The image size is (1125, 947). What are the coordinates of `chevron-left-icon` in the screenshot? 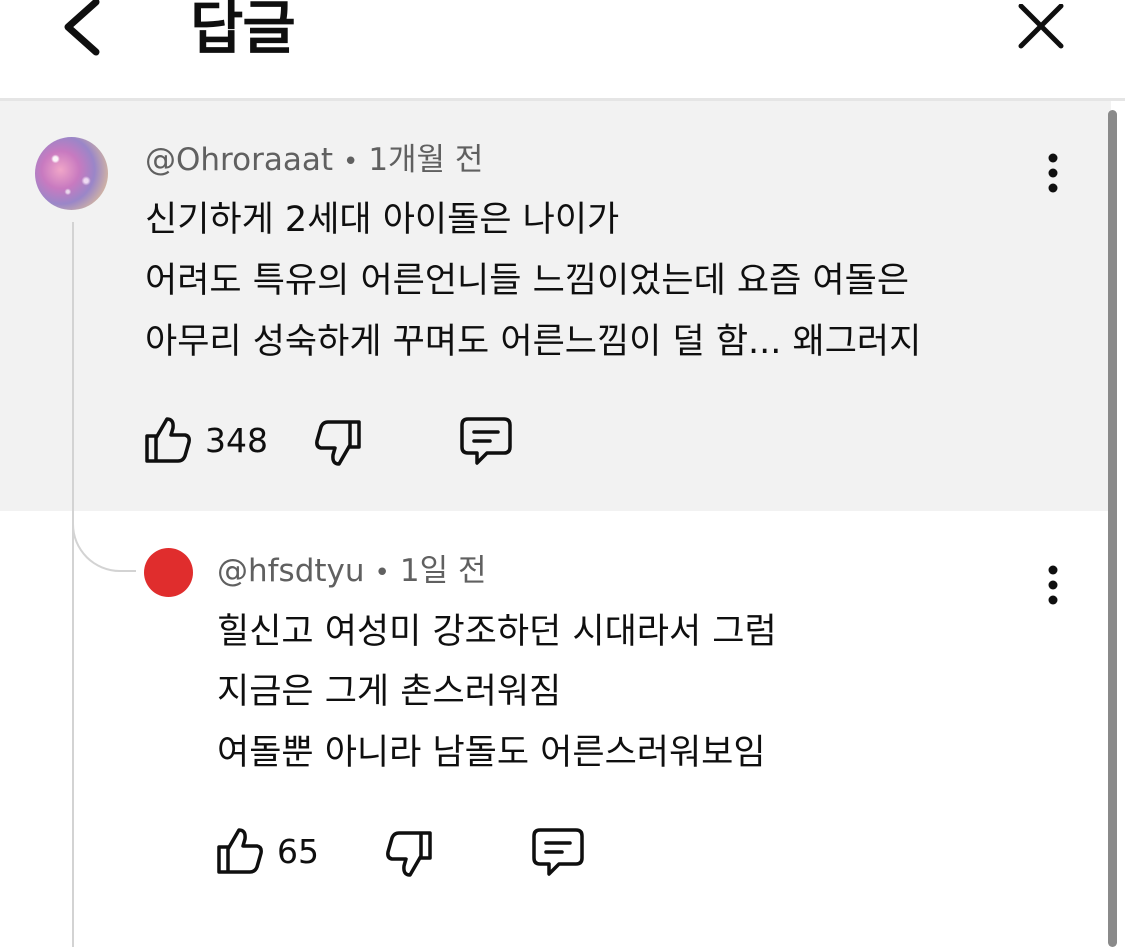 It's located at (82, 28).